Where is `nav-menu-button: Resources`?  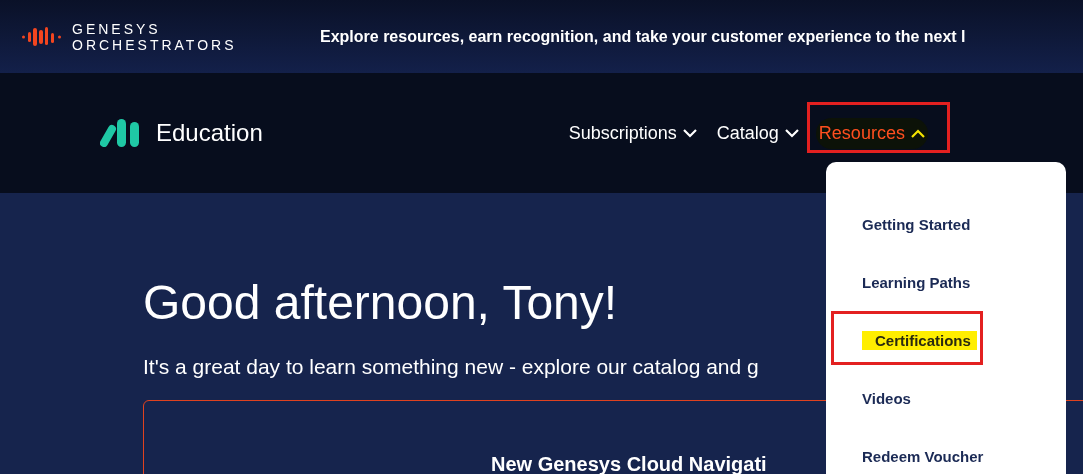 nav-menu-button: Resources is located at coordinates (871, 133).